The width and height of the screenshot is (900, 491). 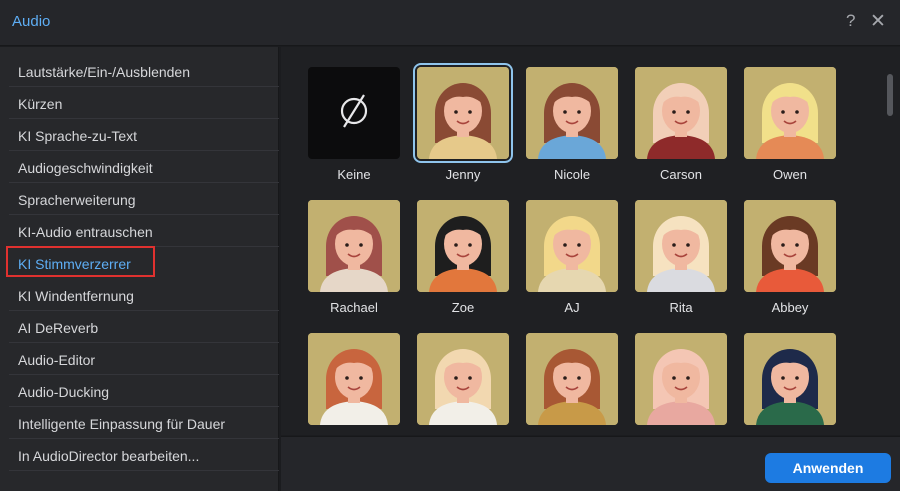 What do you see at coordinates (122, 424) in the screenshot?
I see `sidebar-item-label: Intelligente Einpassung für Dauer` at bounding box center [122, 424].